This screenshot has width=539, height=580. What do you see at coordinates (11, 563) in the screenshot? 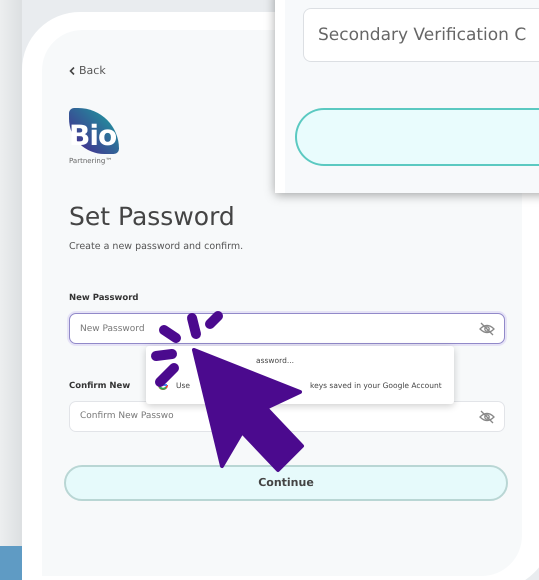
I see `background-panel` at bounding box center [11, 563].